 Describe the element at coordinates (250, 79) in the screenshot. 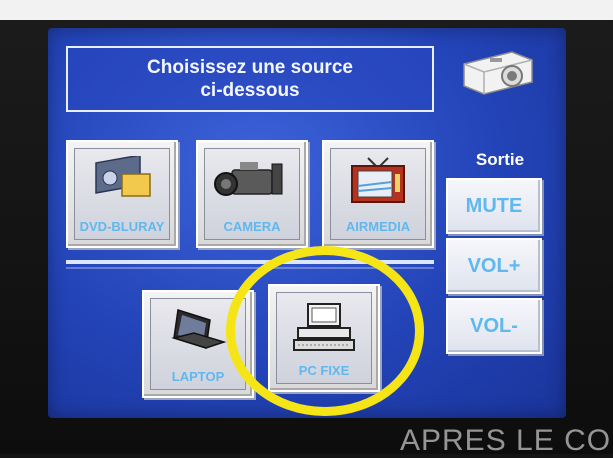

I see `page-title: Choisissez une source ci-dessous` at that location.